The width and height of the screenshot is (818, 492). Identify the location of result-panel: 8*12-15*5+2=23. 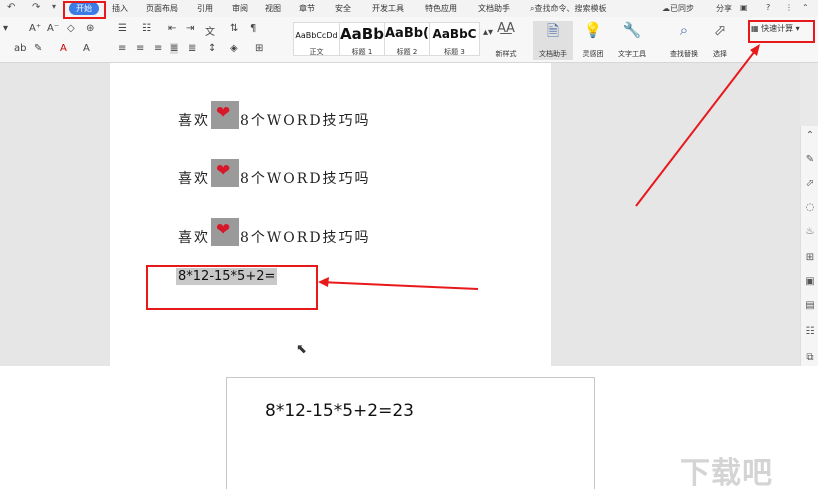
(410, 433).